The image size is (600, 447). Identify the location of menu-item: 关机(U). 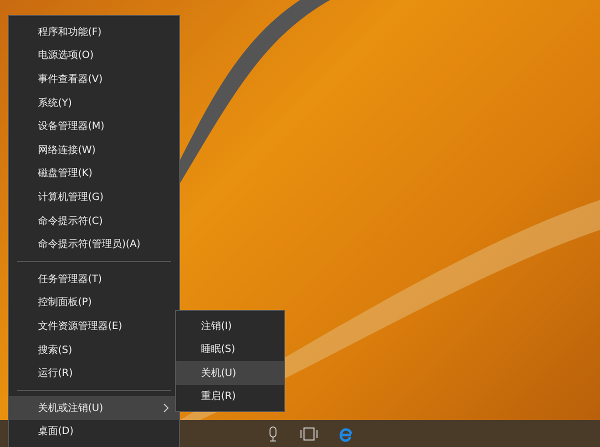
(230, 372).